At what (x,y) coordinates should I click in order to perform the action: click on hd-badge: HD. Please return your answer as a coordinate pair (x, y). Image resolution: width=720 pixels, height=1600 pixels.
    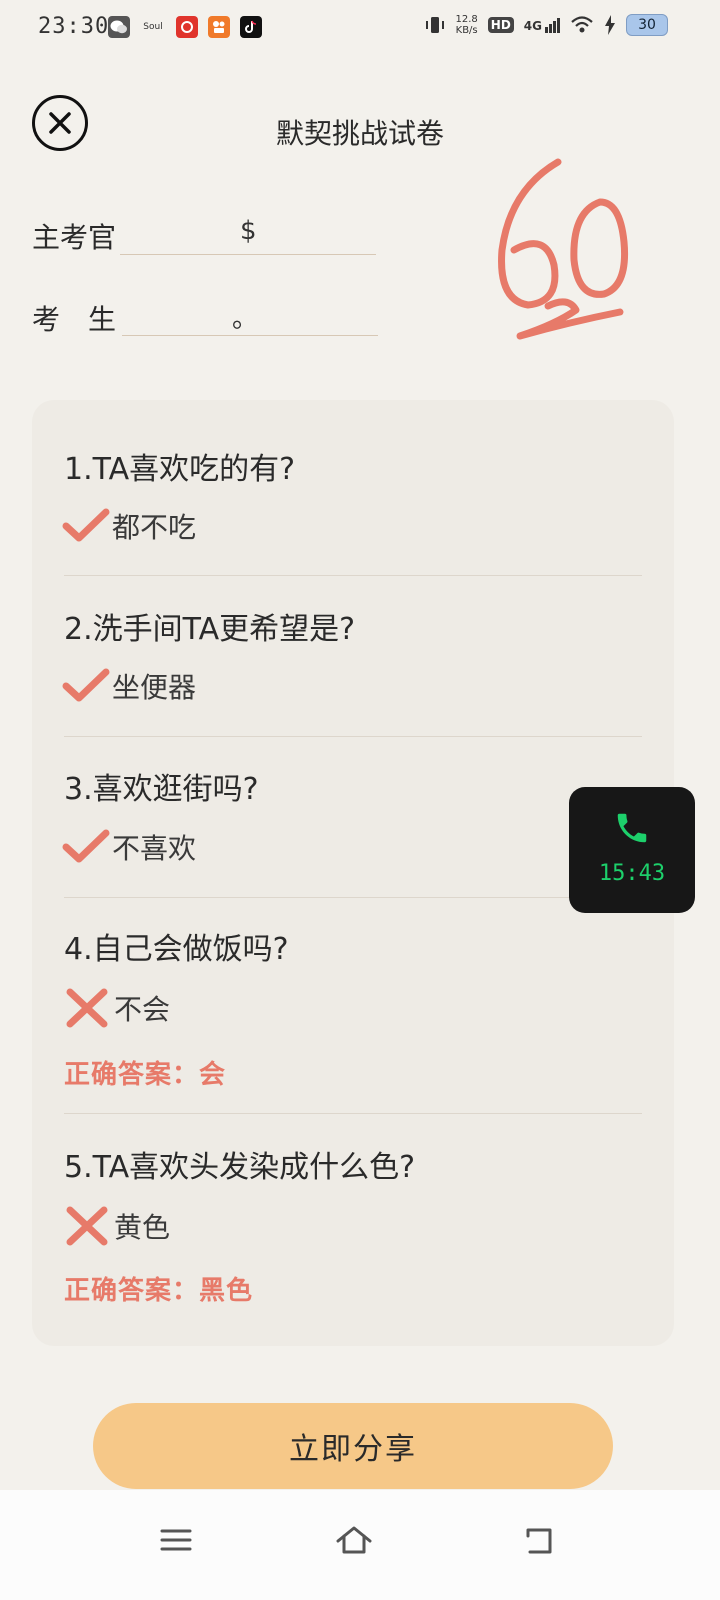
    Looking at the image, I should click on (500, 25).